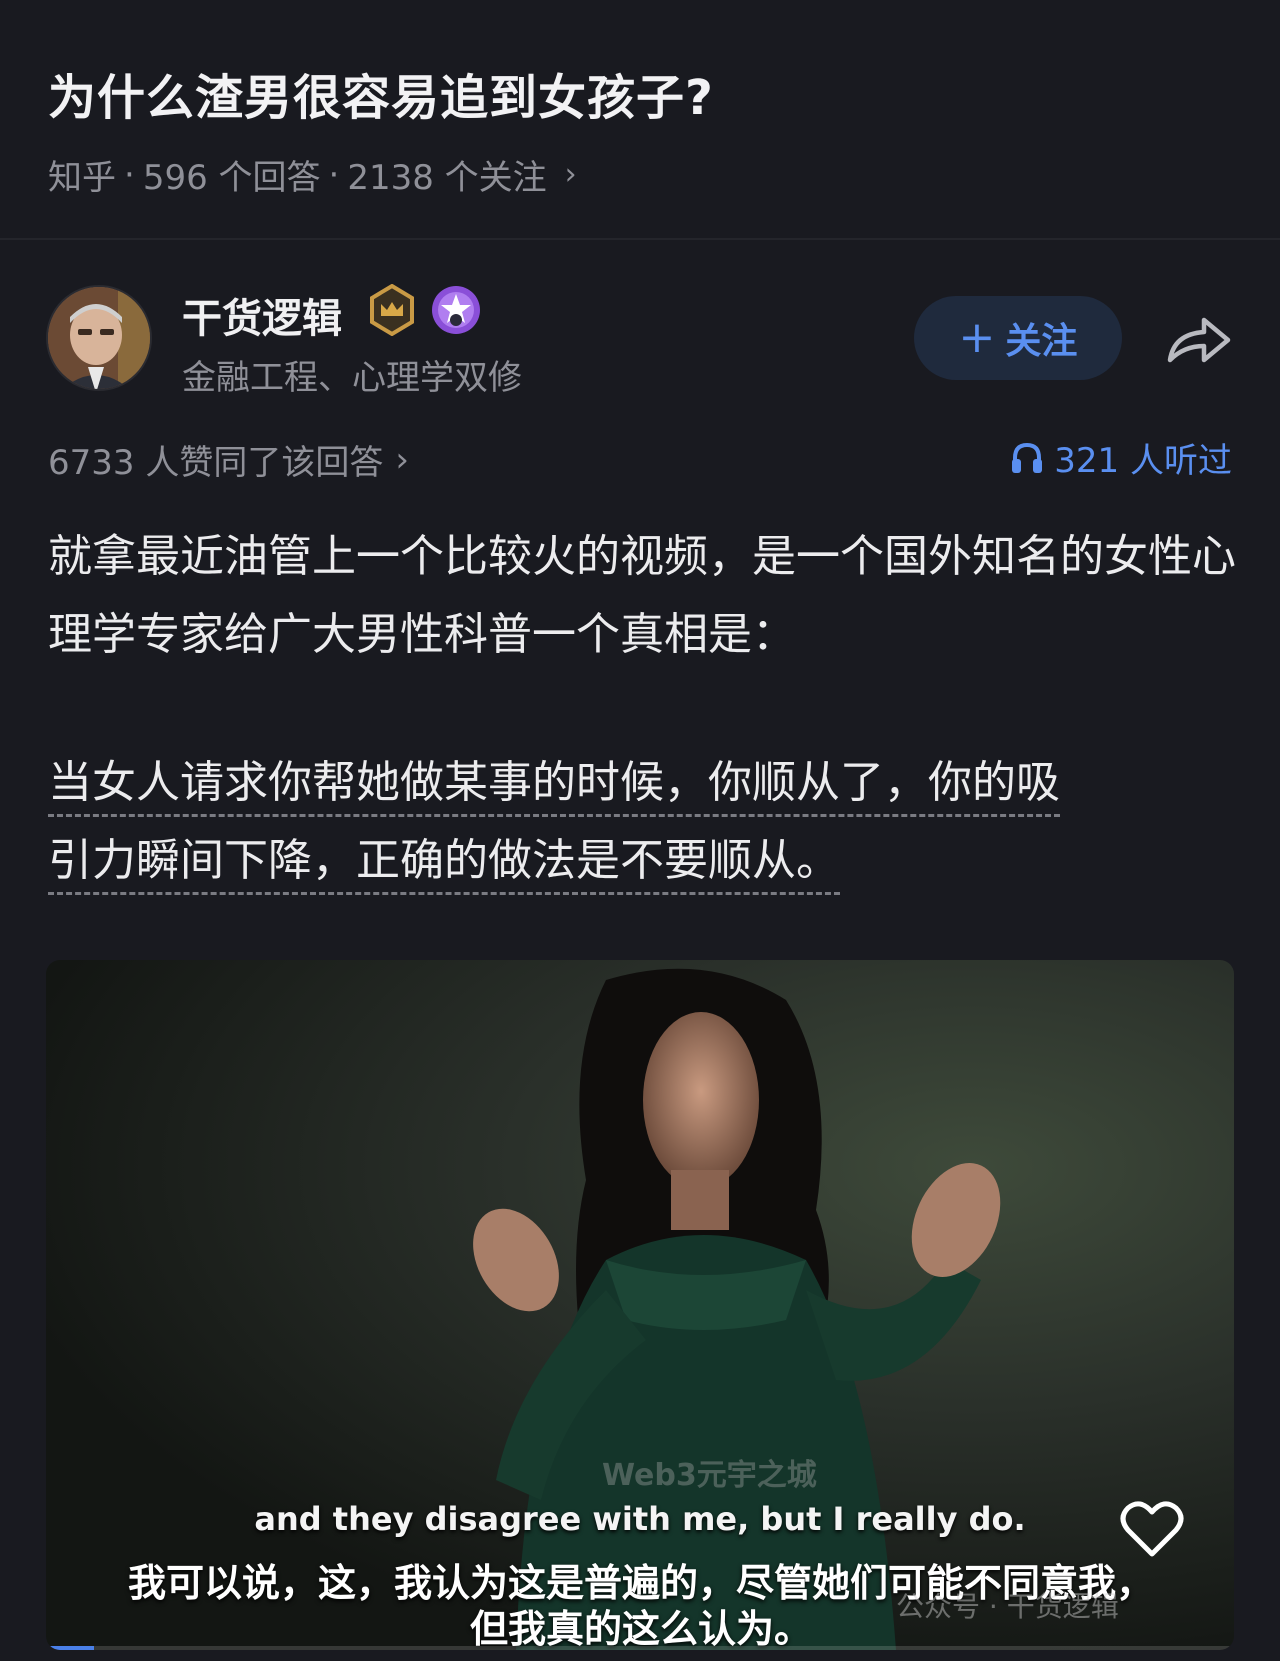 The image size is (1280, 1661). What do you see at coordinates (392, 310) in the screenshot?
I see `crown-badge-icon` at bounding box center [392, 310].